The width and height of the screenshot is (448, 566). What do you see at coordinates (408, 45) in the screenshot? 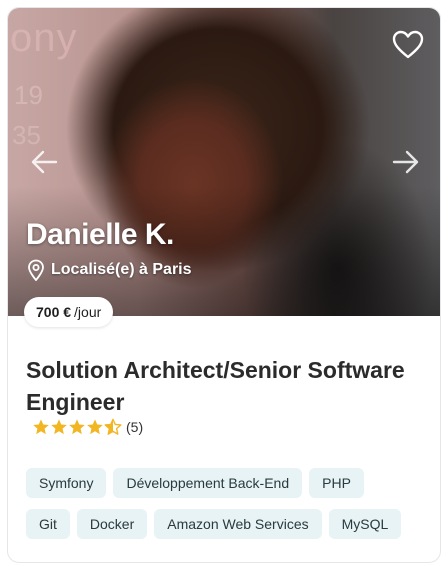
I see `heart-icon` at bounding box center [408, 45].